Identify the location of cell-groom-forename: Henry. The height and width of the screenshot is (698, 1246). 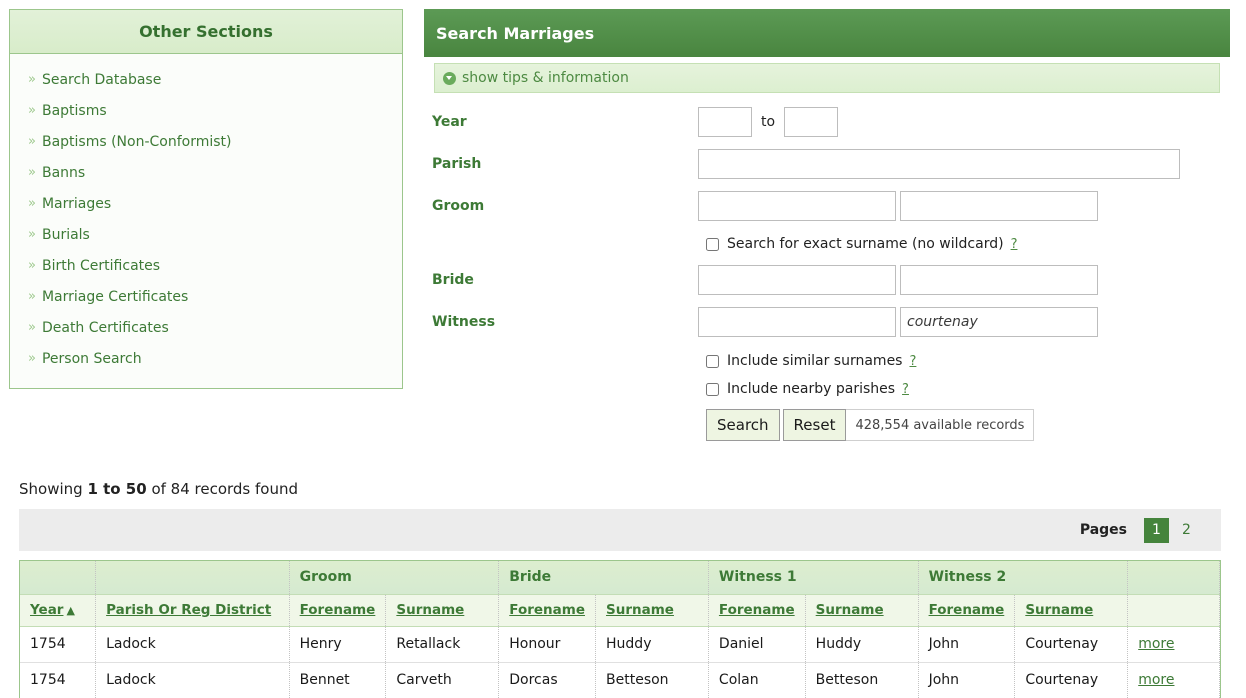
(338, 644).